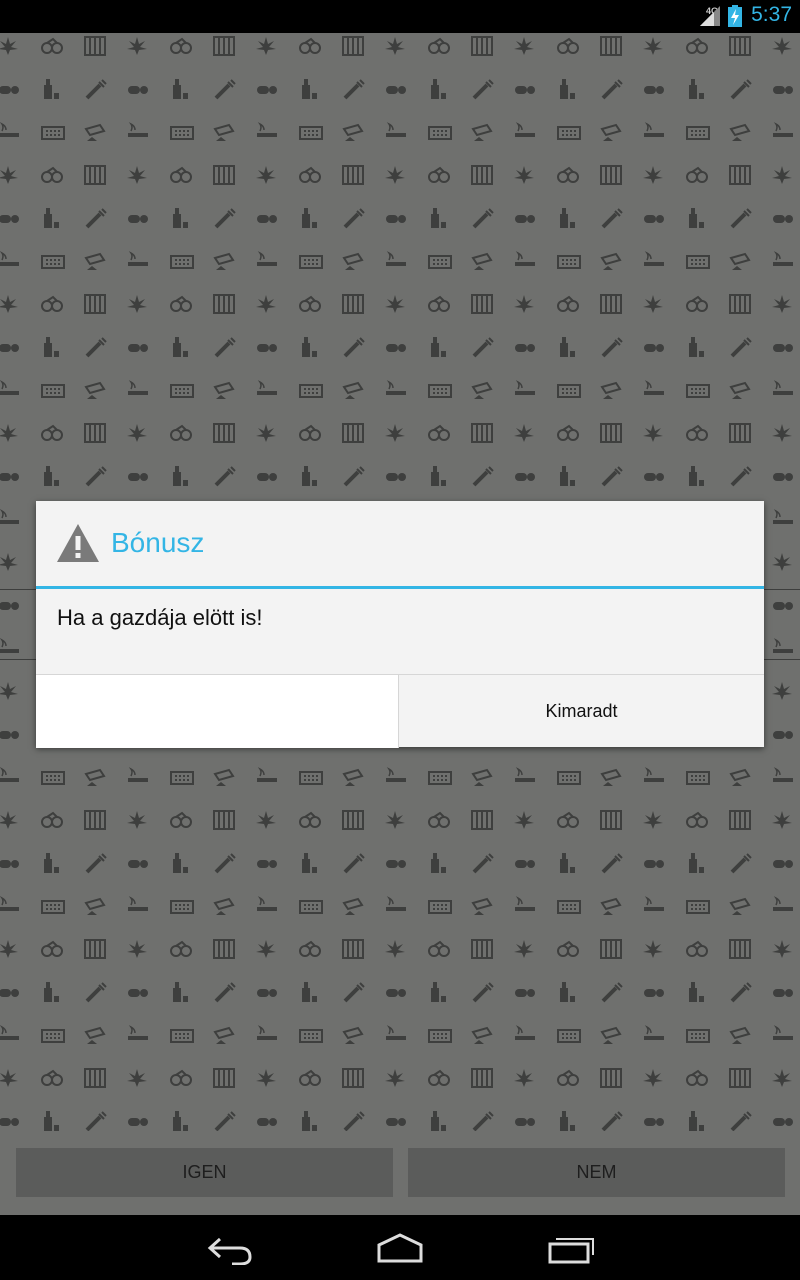 The height and width of the screenshot is (1280, 800). I want to click on home-icon, so click(400, 1248).